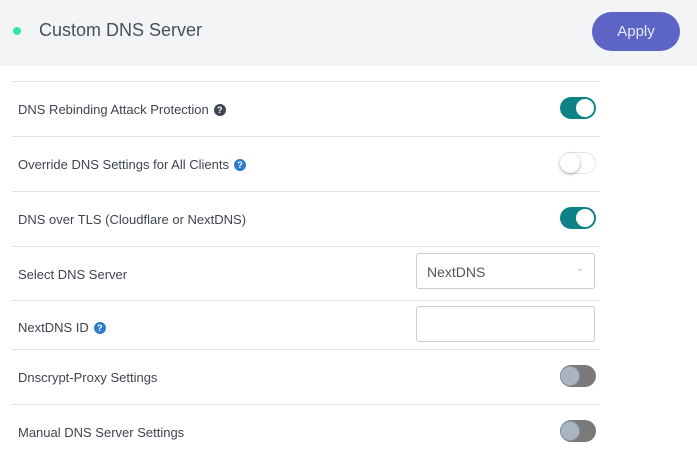  I want to click on override-dns-toggle, so click(578, 163).